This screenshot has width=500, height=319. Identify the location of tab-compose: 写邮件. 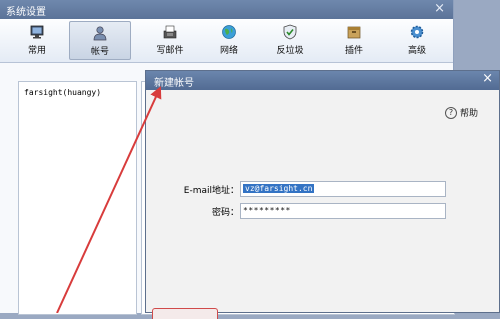
(170, 40).